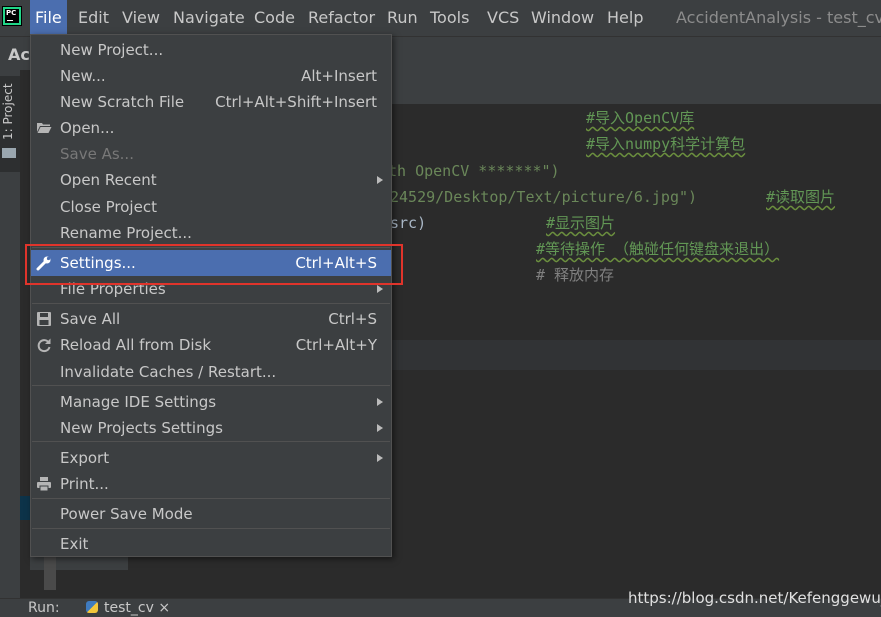 Image resolution: width=881 pixels, height=617 pixels. I want to click on menu-item-export: Export, so click(211, 458).